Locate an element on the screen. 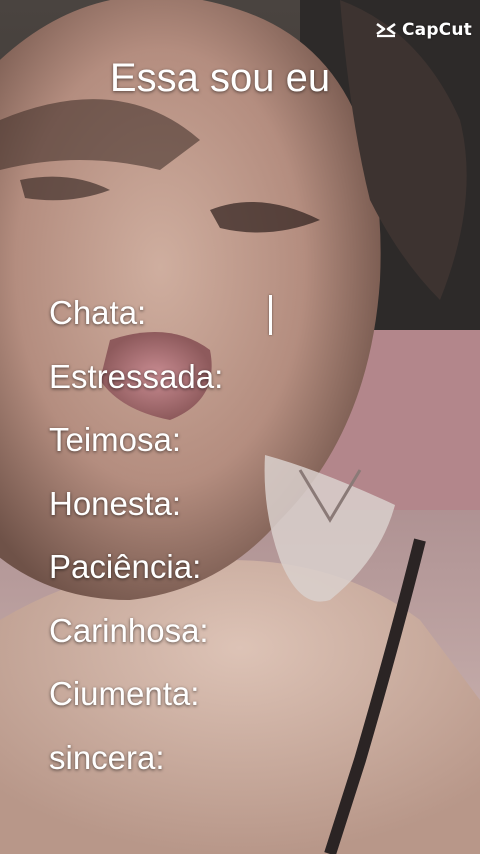 The width and height of the screenshot is (480, 854). capcut-watermark: CapCut is located at coordinates (423, 30).